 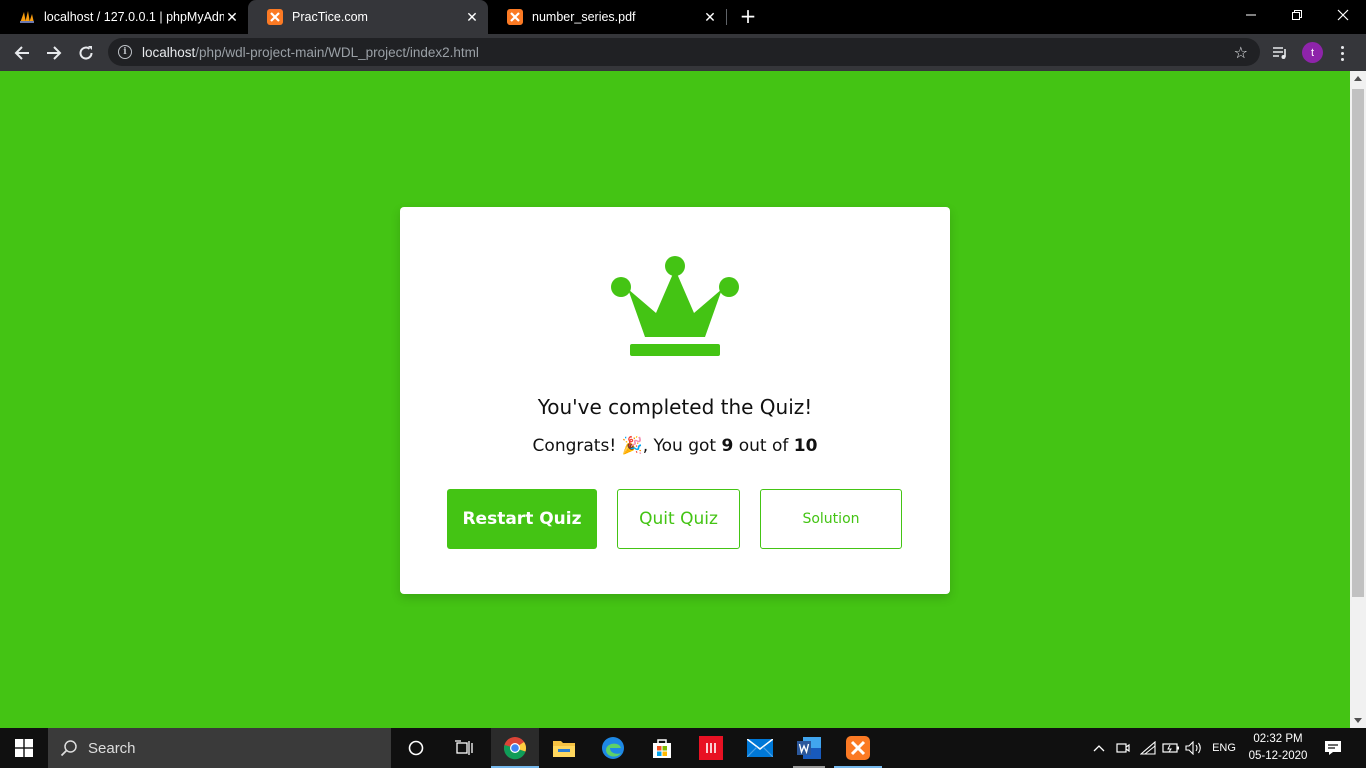 I want to click on back-button, so click(x=22, y=53).